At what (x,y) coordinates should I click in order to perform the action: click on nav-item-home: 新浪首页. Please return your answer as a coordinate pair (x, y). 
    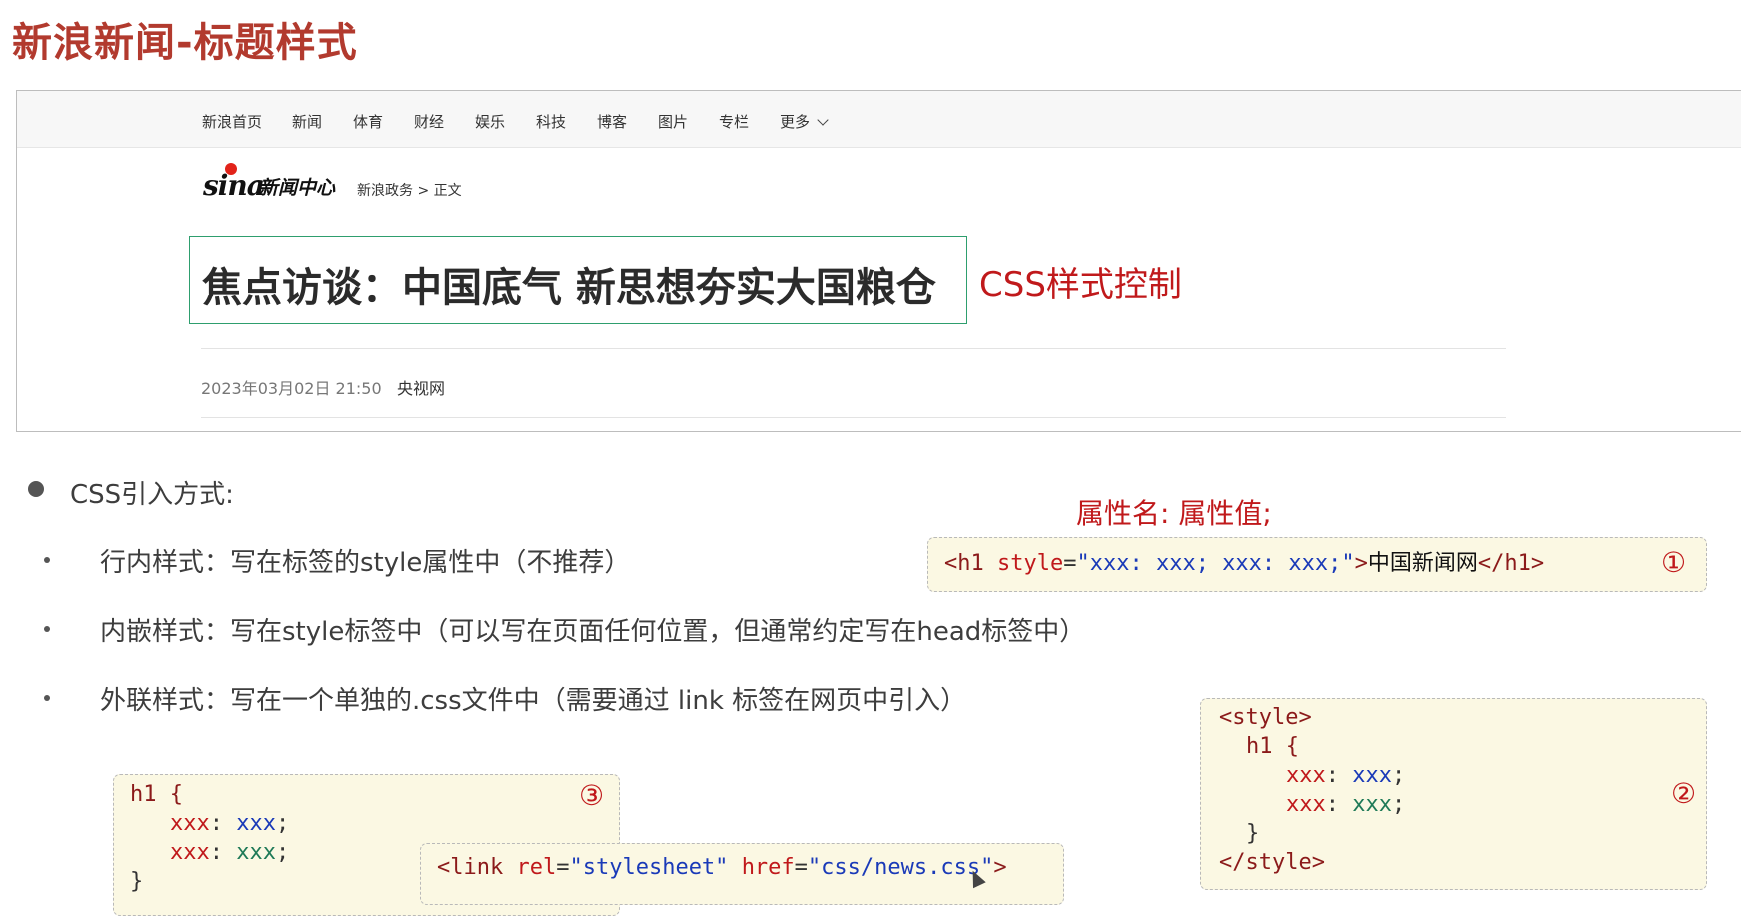
    Looking at the image, I should click on (232, 121).